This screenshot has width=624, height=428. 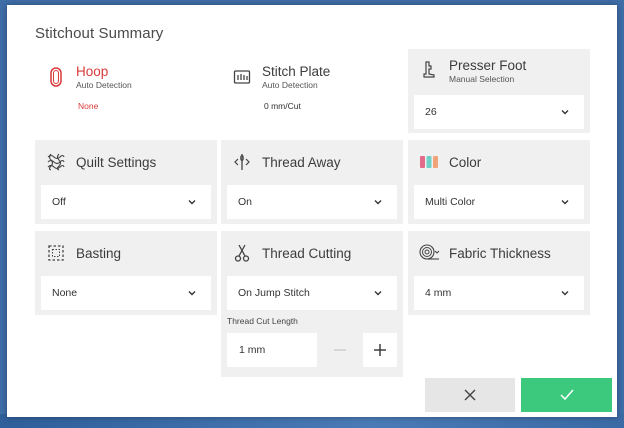 I want to click on hoop-value: None, so click(x=88, y=106).